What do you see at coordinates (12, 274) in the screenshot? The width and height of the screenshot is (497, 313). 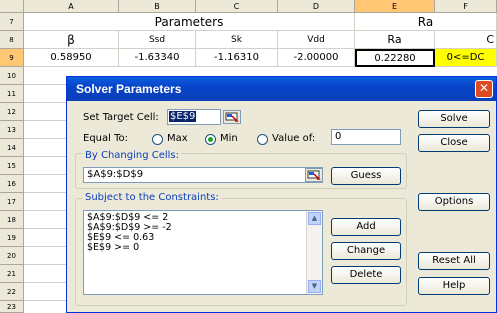 I see `row-header-21: 21` at bounding box center [12, 274].